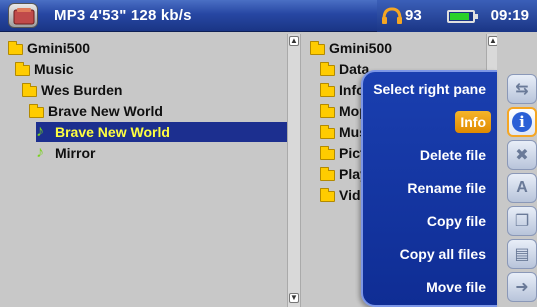 The width and height of the screenshot is (537, 307). Describe the element at coordinates (456, 287) in the screenshot. I see `menu-item: Move file` at that location.